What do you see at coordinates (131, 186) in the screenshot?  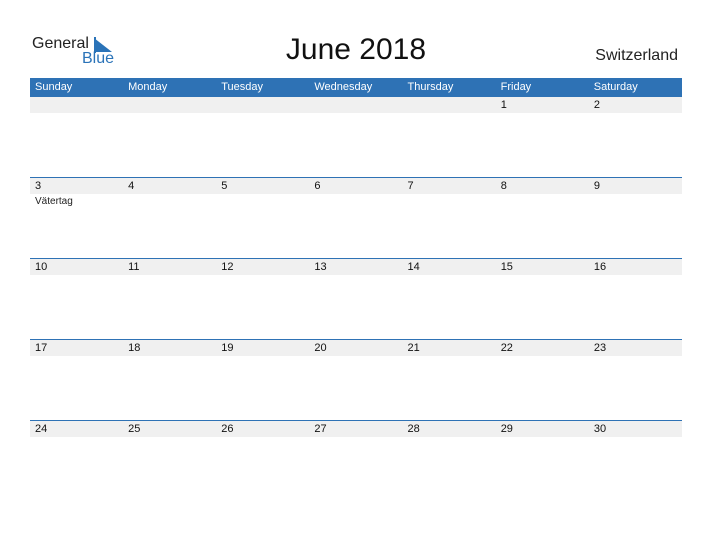 I see `day-number: 4` at bounding box center [131, 186].